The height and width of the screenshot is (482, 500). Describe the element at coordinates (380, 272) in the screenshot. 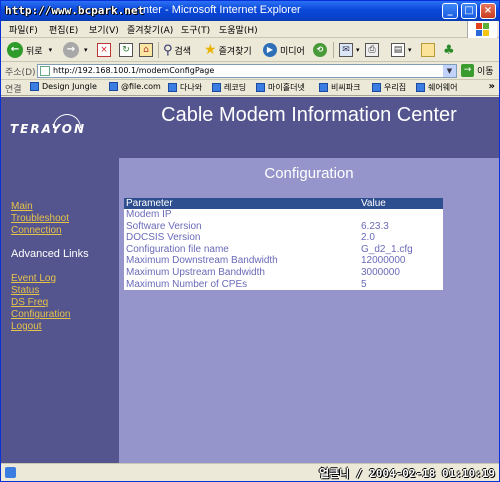

I see `value-cell: 3000000` at that location.